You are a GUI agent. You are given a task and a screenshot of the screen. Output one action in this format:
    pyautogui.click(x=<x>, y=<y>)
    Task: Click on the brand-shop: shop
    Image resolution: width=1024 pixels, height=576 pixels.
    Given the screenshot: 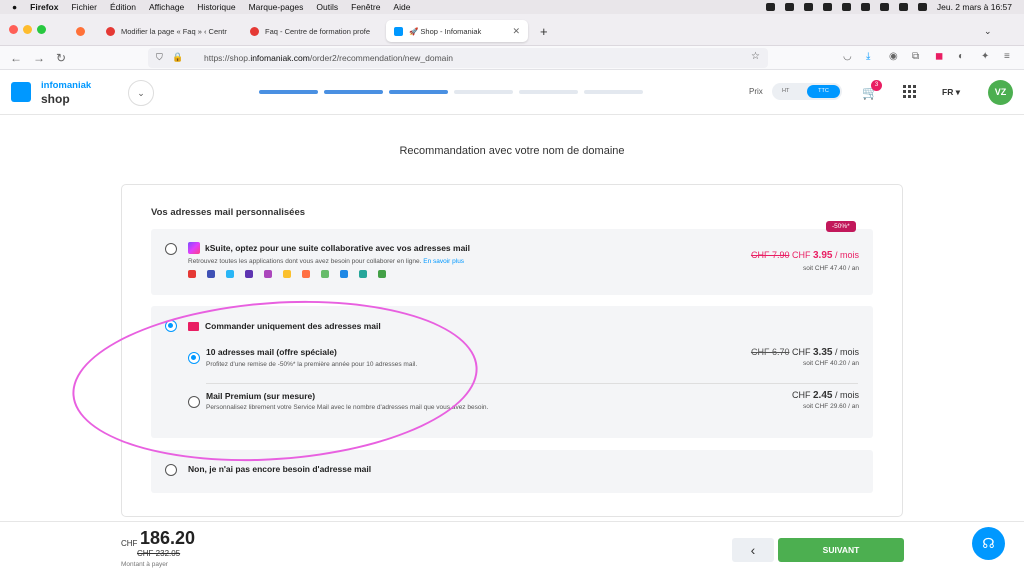 What is the action you would take?
    pyautogui.click(x=55, y=99)
    